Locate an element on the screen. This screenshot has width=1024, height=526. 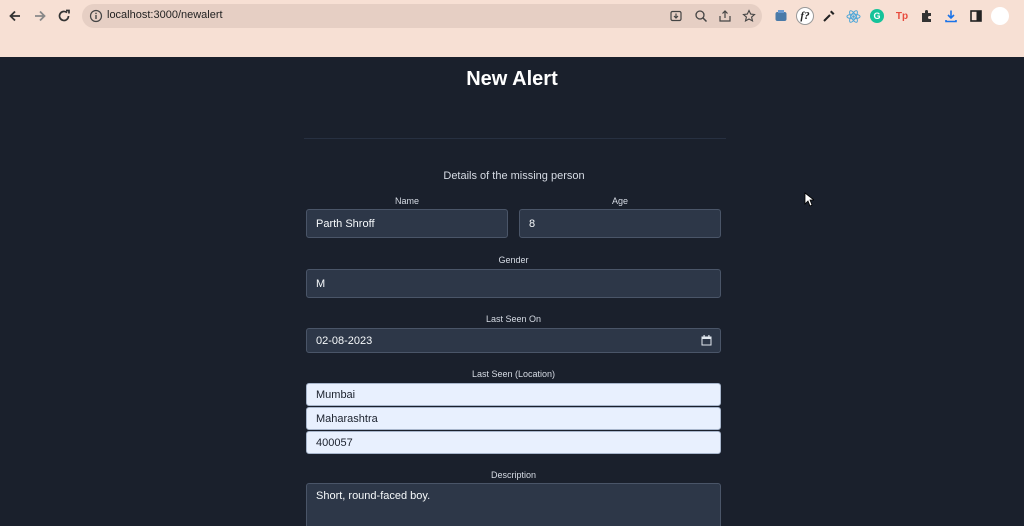
reload-icon is located at coordinates (64, 16).